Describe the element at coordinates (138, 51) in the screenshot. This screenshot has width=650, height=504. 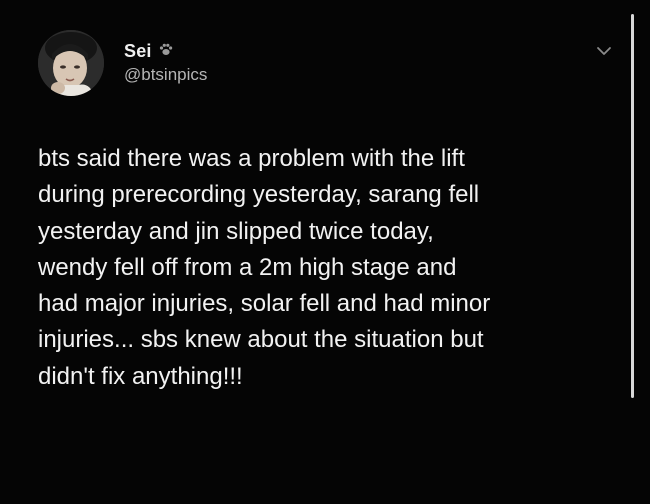
I see `display-name: Sei` at that location.